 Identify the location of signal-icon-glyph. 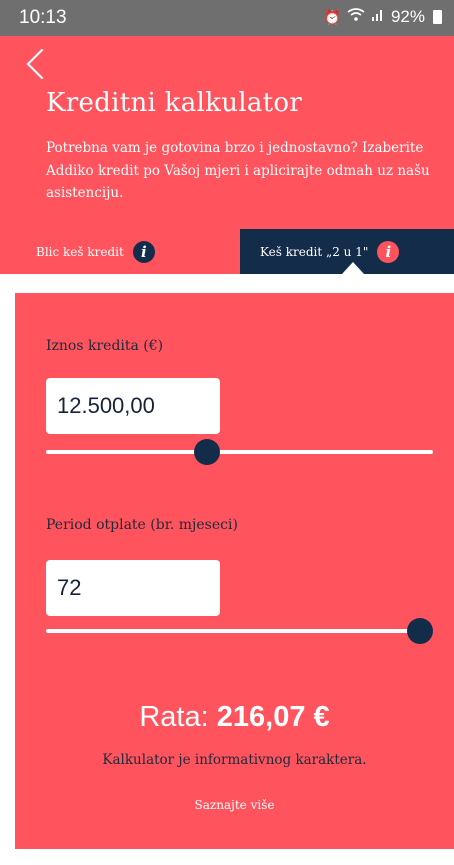
(376, 15).